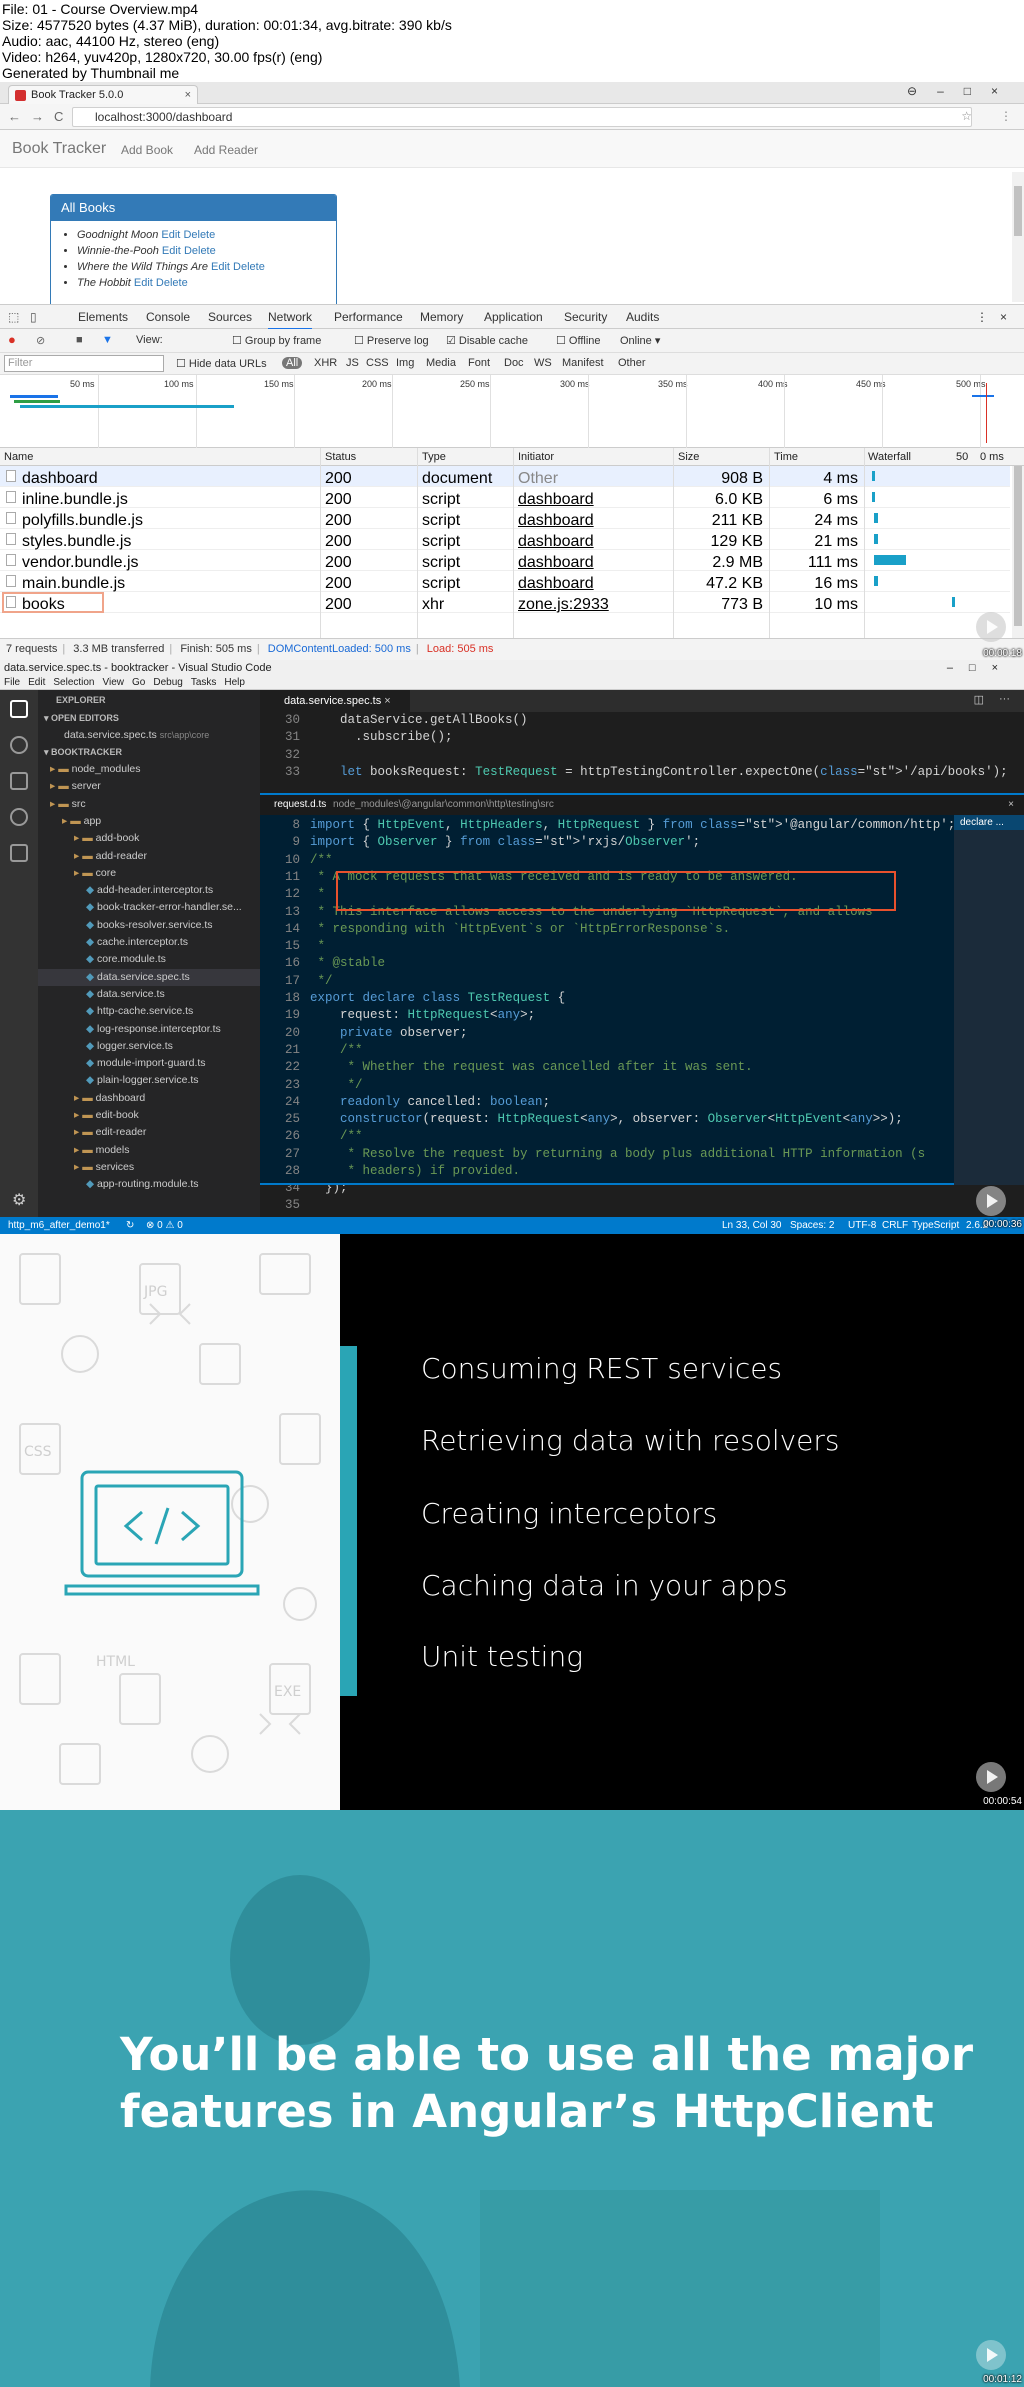  What do you see at coordinates (149, 1115) in the screenshot?
I see `tree-folder: ▸ ▬ edit-book` at bounding box center [149, 1115].